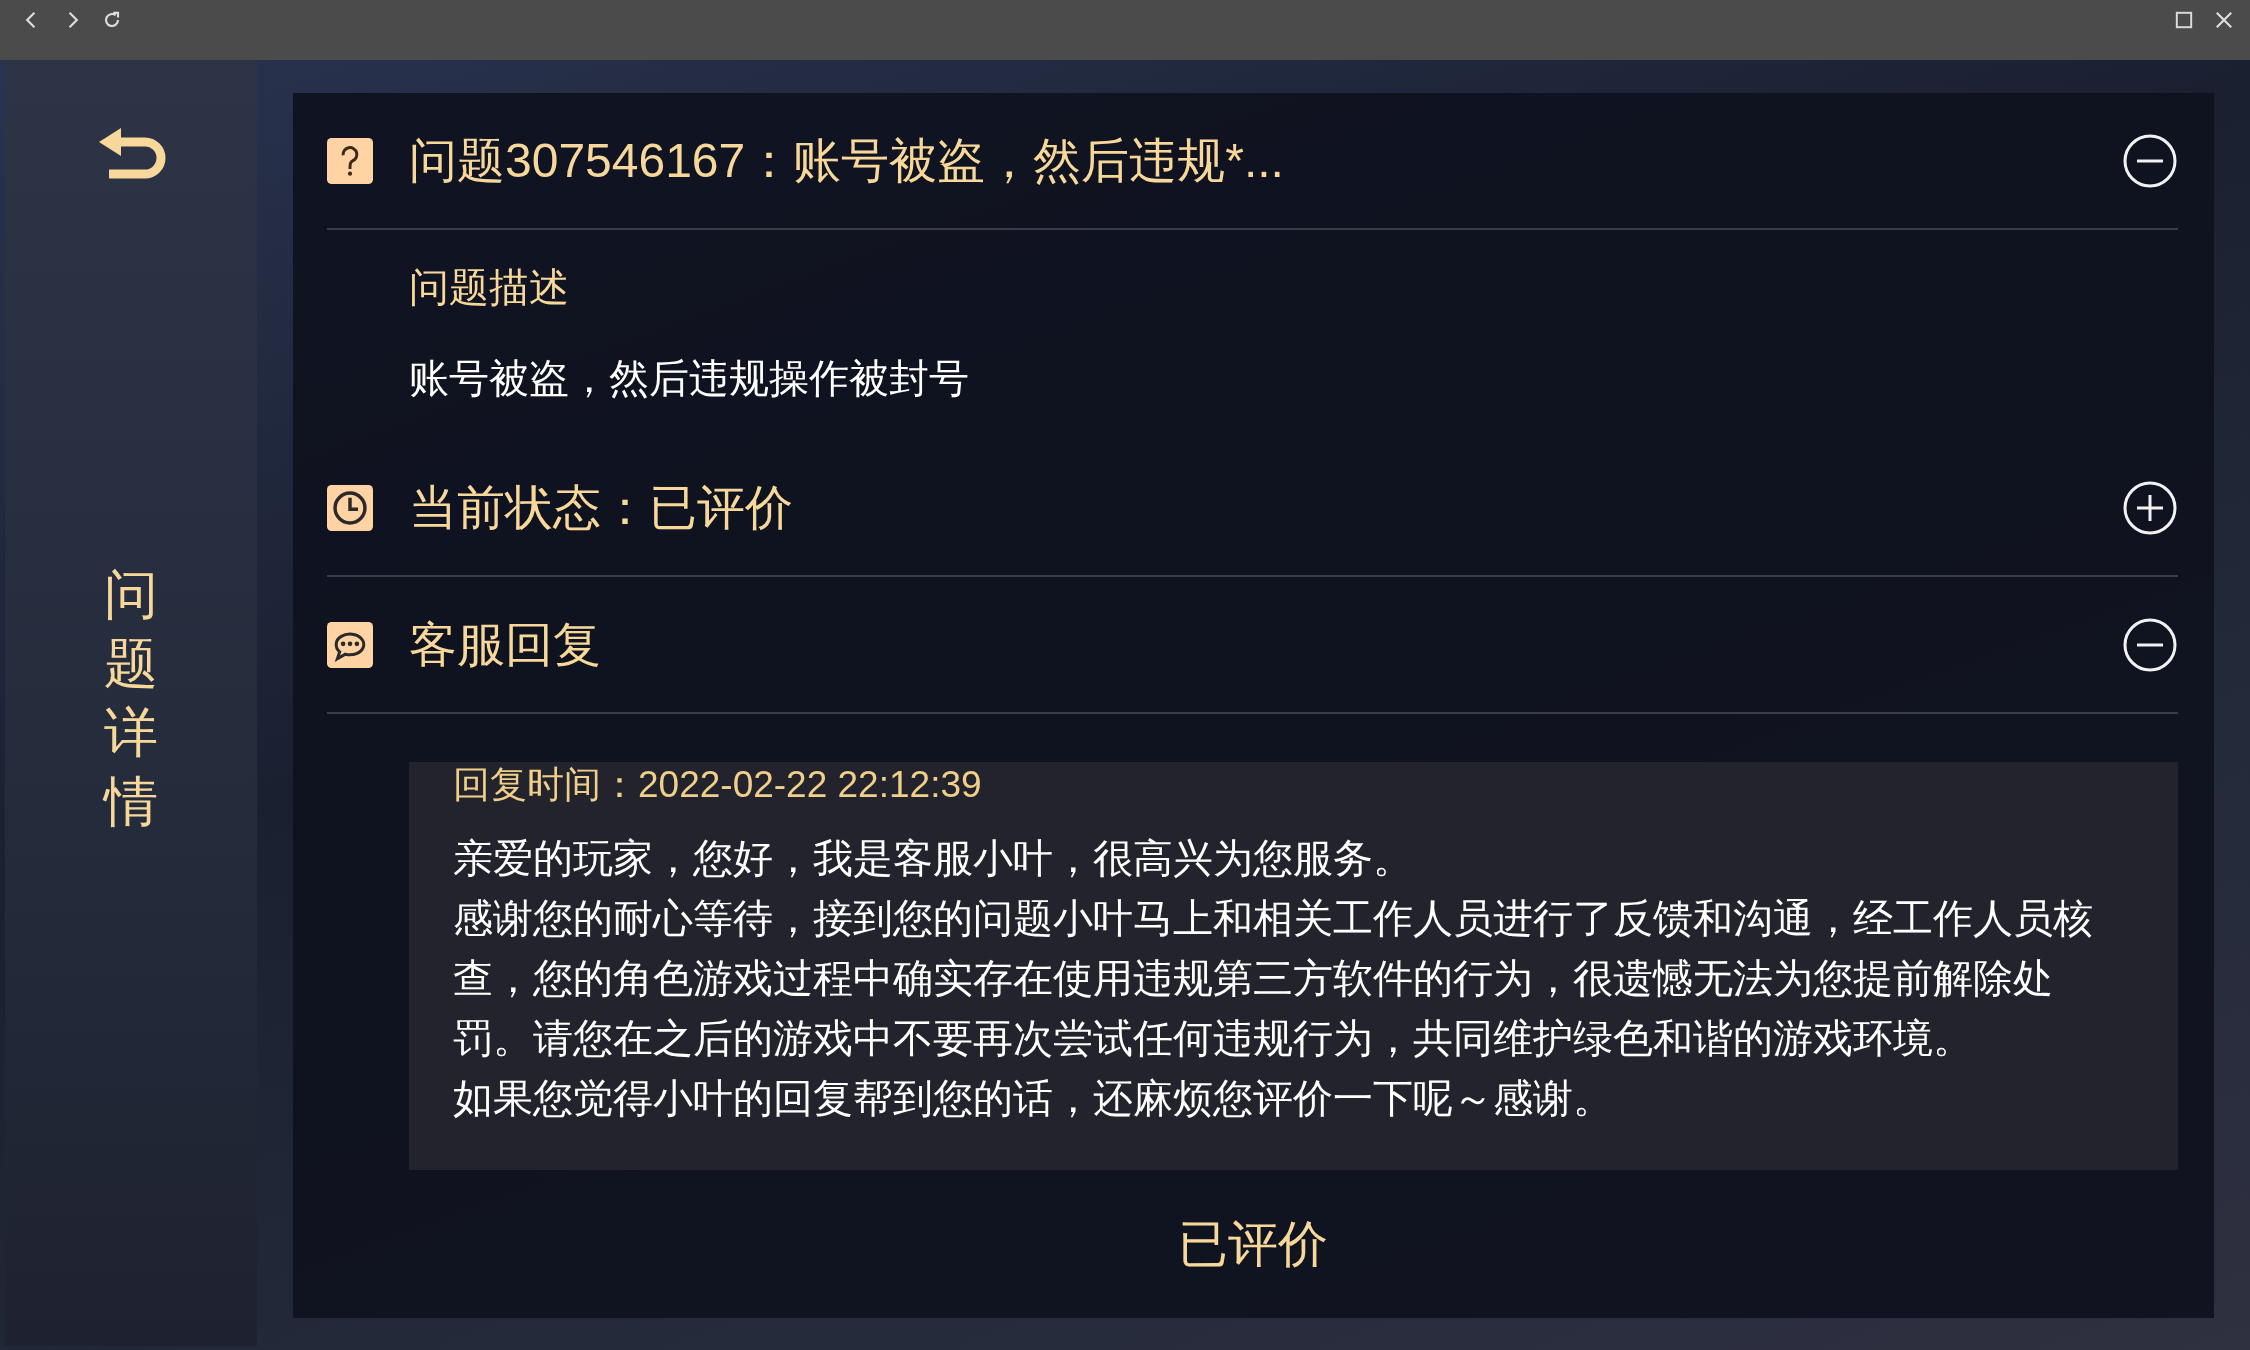 Image resolution: width=2250 pixels, height=1350 pixels. I want to click on question-icon, so click(350, 160).